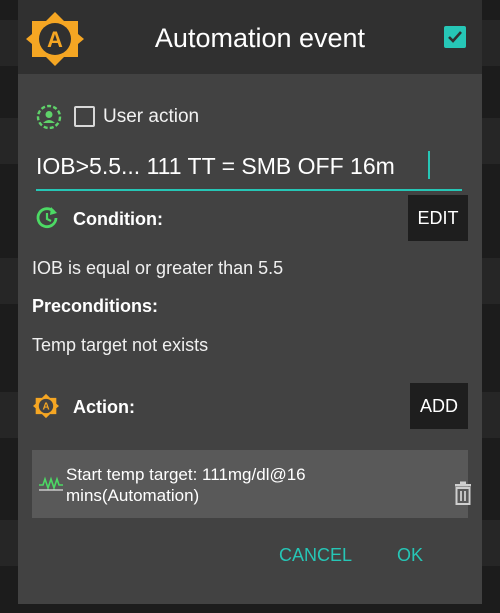 Image resolution: width=500 pixels, height=613 pixels. Describe the element at coordinates (439, 406) in the screenshot. I see `add-action-button: ADD` at that location.